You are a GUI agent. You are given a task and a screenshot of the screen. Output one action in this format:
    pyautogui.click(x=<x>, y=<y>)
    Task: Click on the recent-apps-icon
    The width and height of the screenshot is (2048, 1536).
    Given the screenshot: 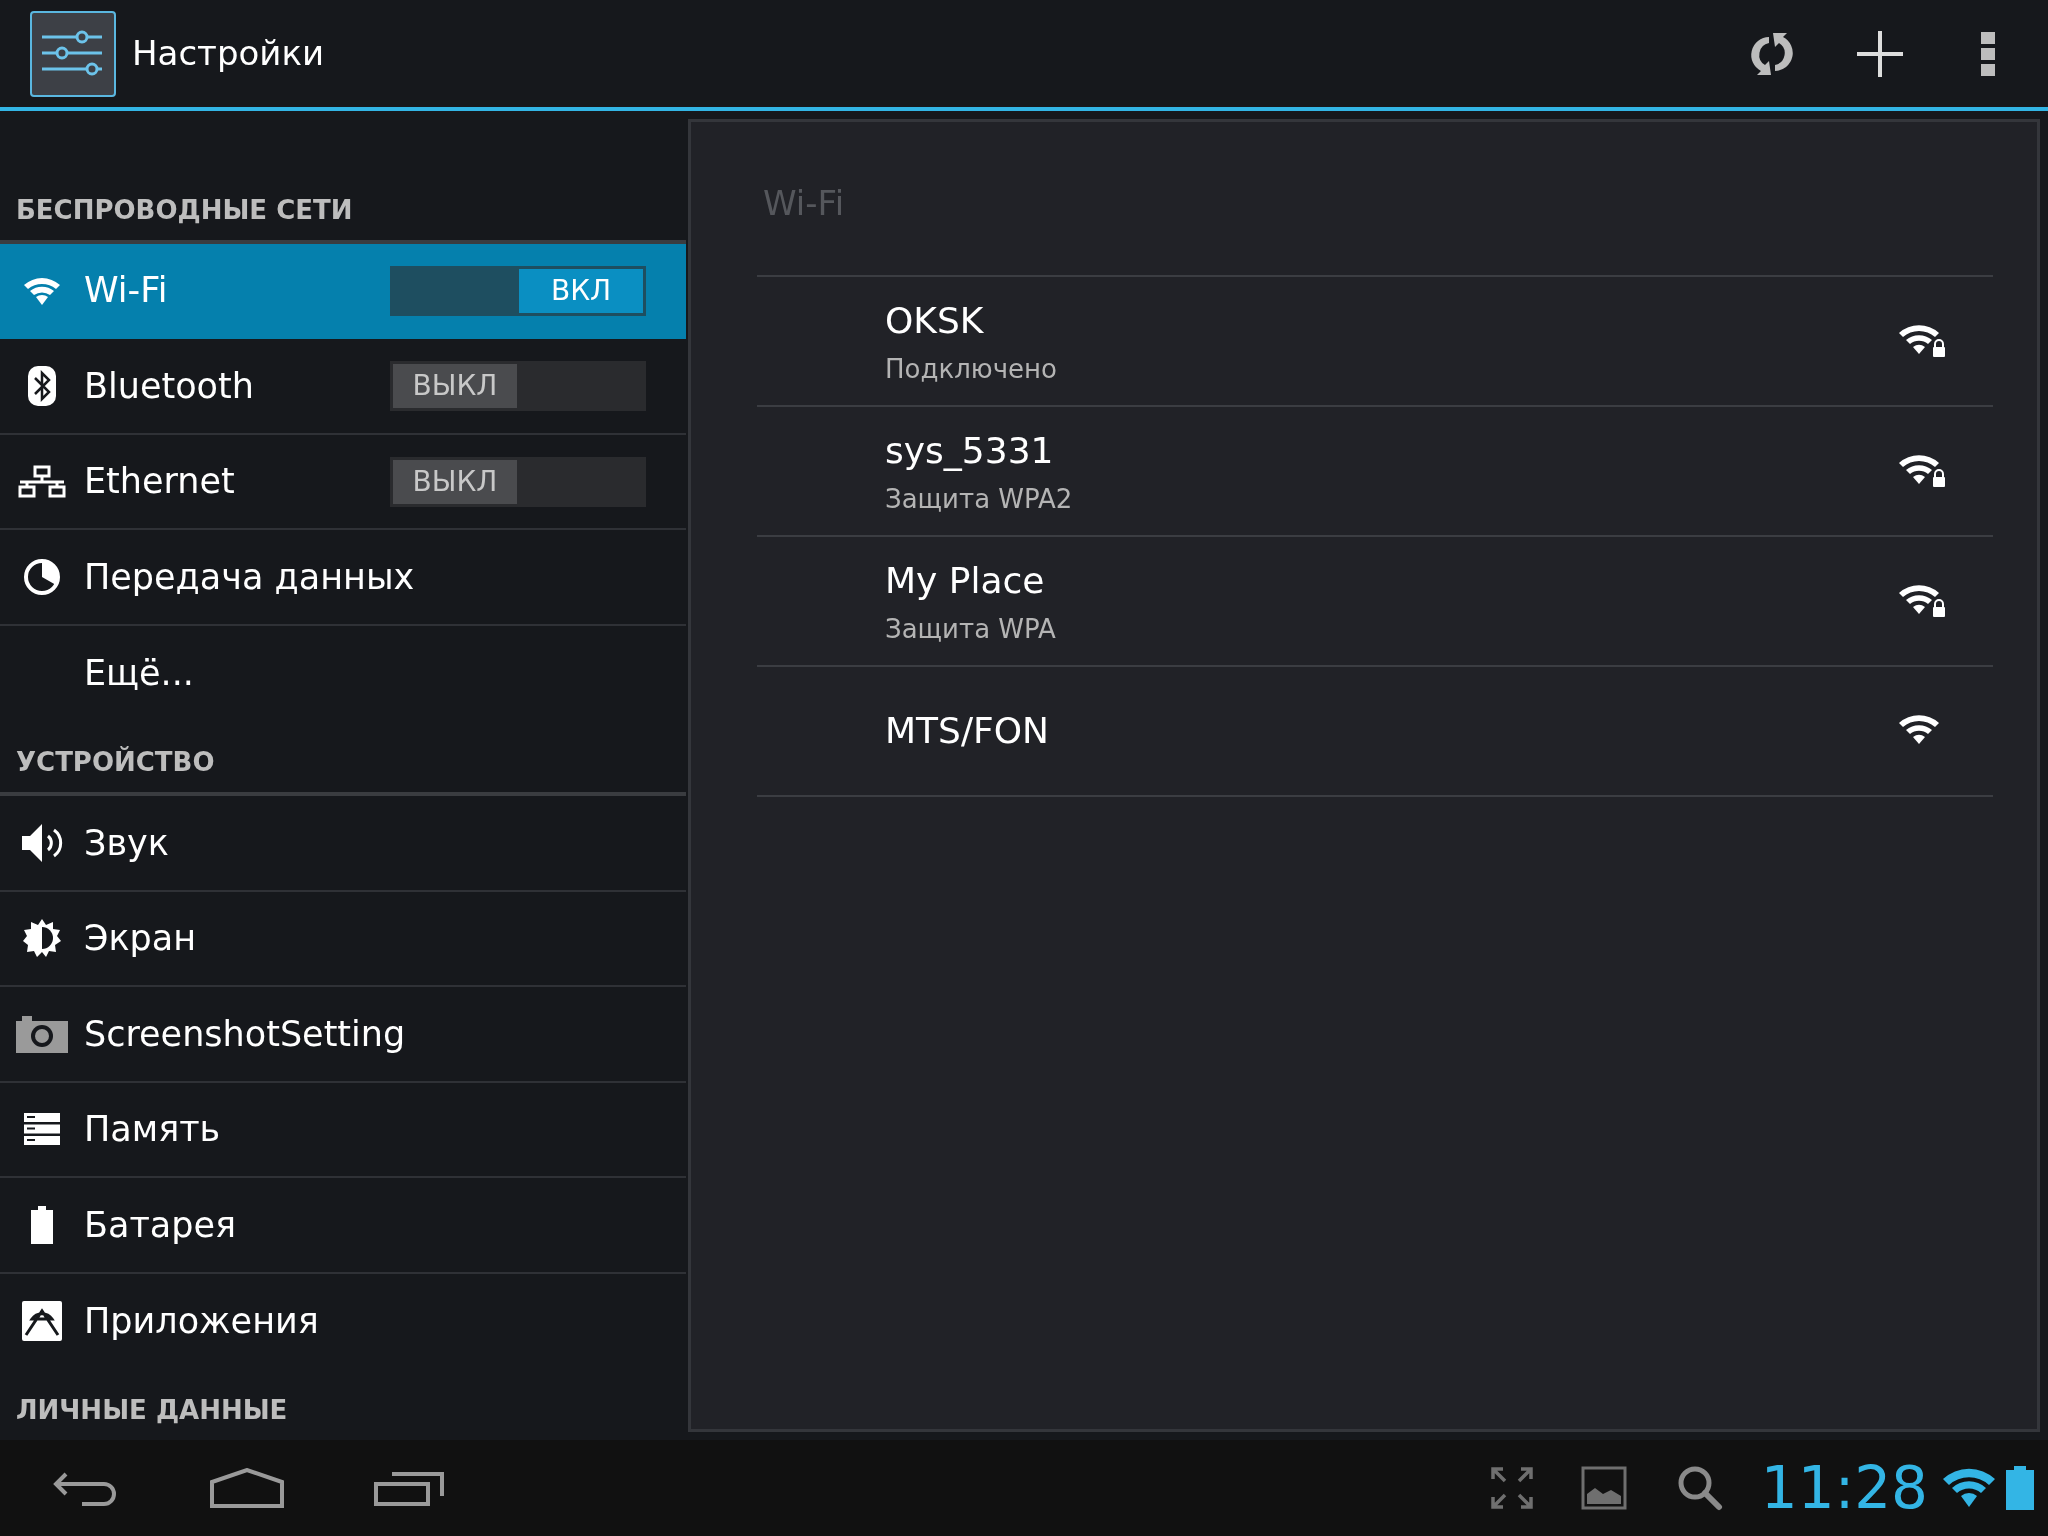 What is the action you would take?
    pyautogui.click(x=409, y=1488)
    